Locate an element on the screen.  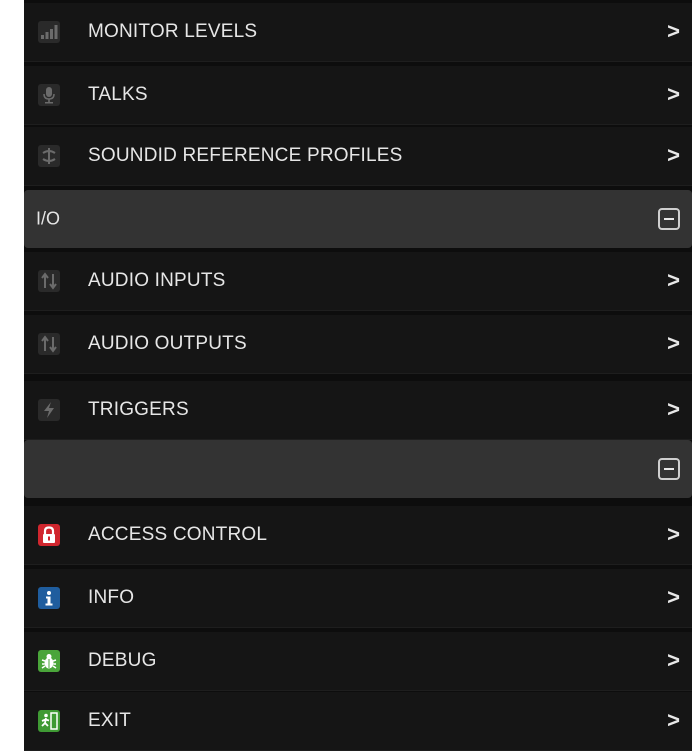
menu-item-label: INFO is located at coordinates (111, 597).